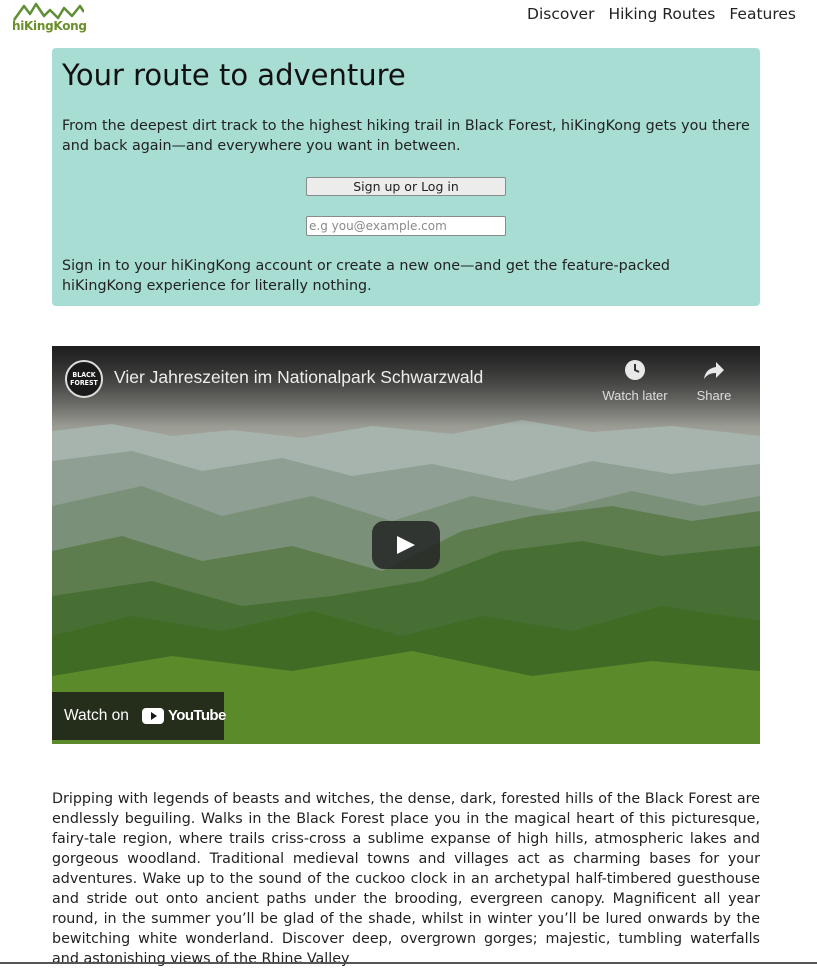 The image size is (817, 969). What do you see at coordinates (714, 370) in the screenshot?
I see `share-arrow-icon` at bounding box center [714, 370].